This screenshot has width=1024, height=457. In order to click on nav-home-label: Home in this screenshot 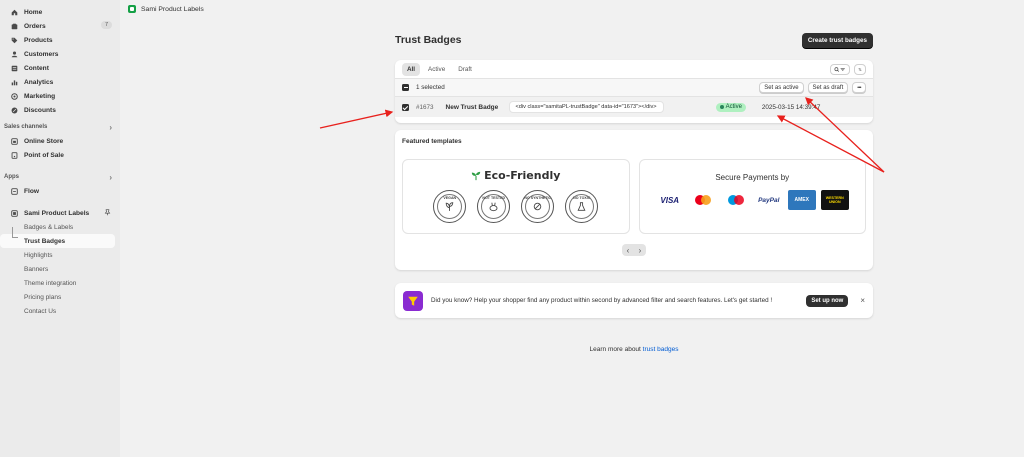, I will do `click(33, 12)`.